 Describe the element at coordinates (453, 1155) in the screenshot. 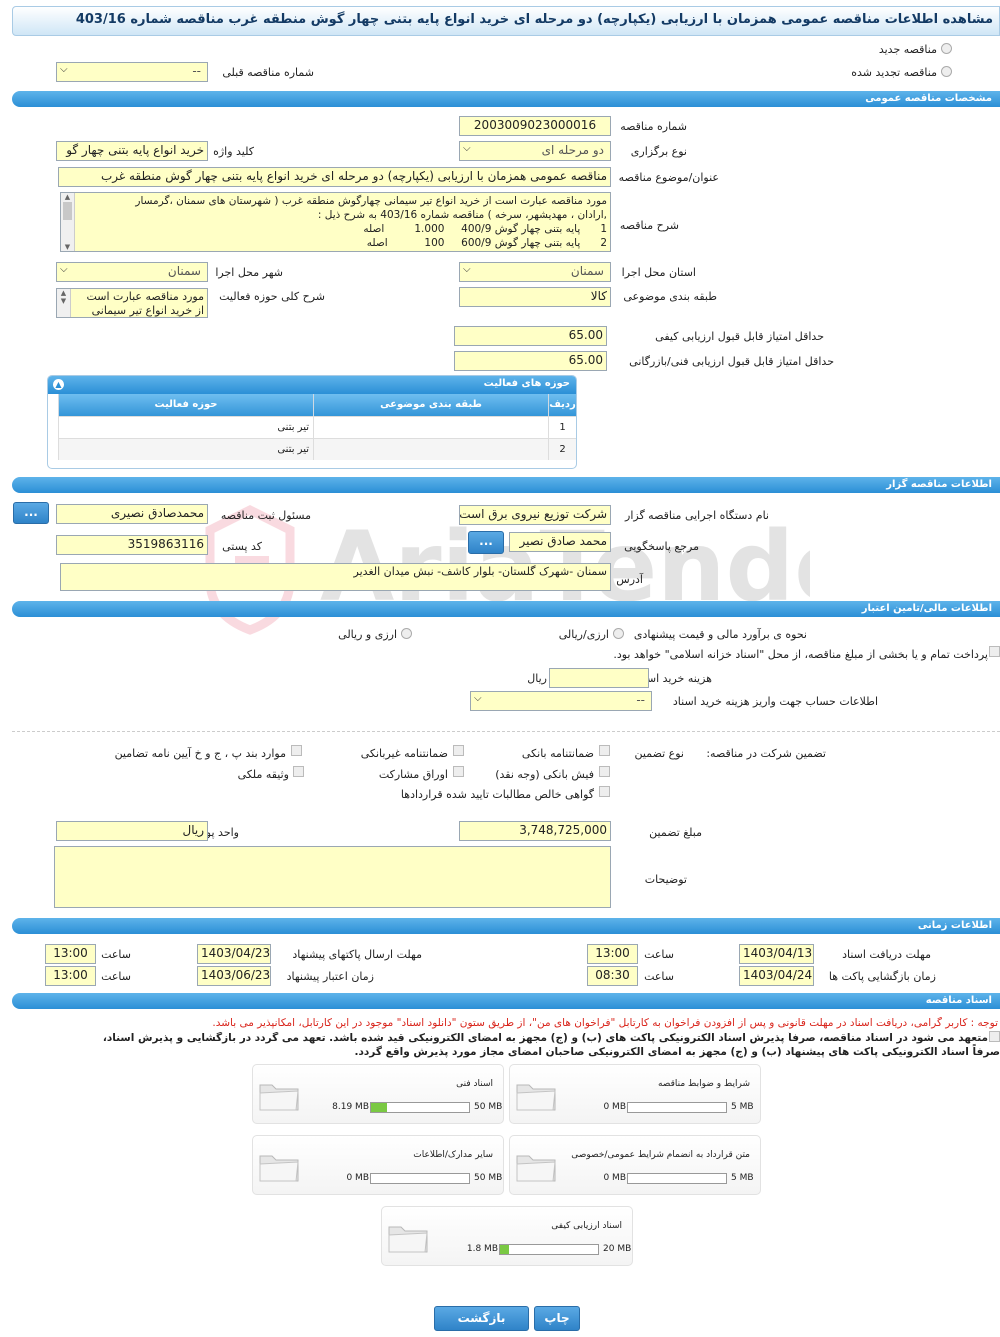

I see `document-card-title: سایر مدارک/اطلاعات` at that location.